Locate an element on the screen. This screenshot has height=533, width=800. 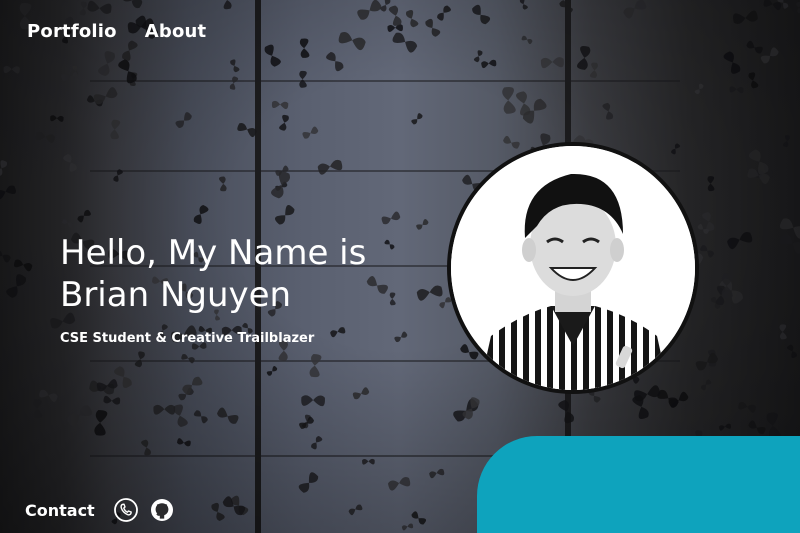
profile-photo is located at coordinates (573, 268).